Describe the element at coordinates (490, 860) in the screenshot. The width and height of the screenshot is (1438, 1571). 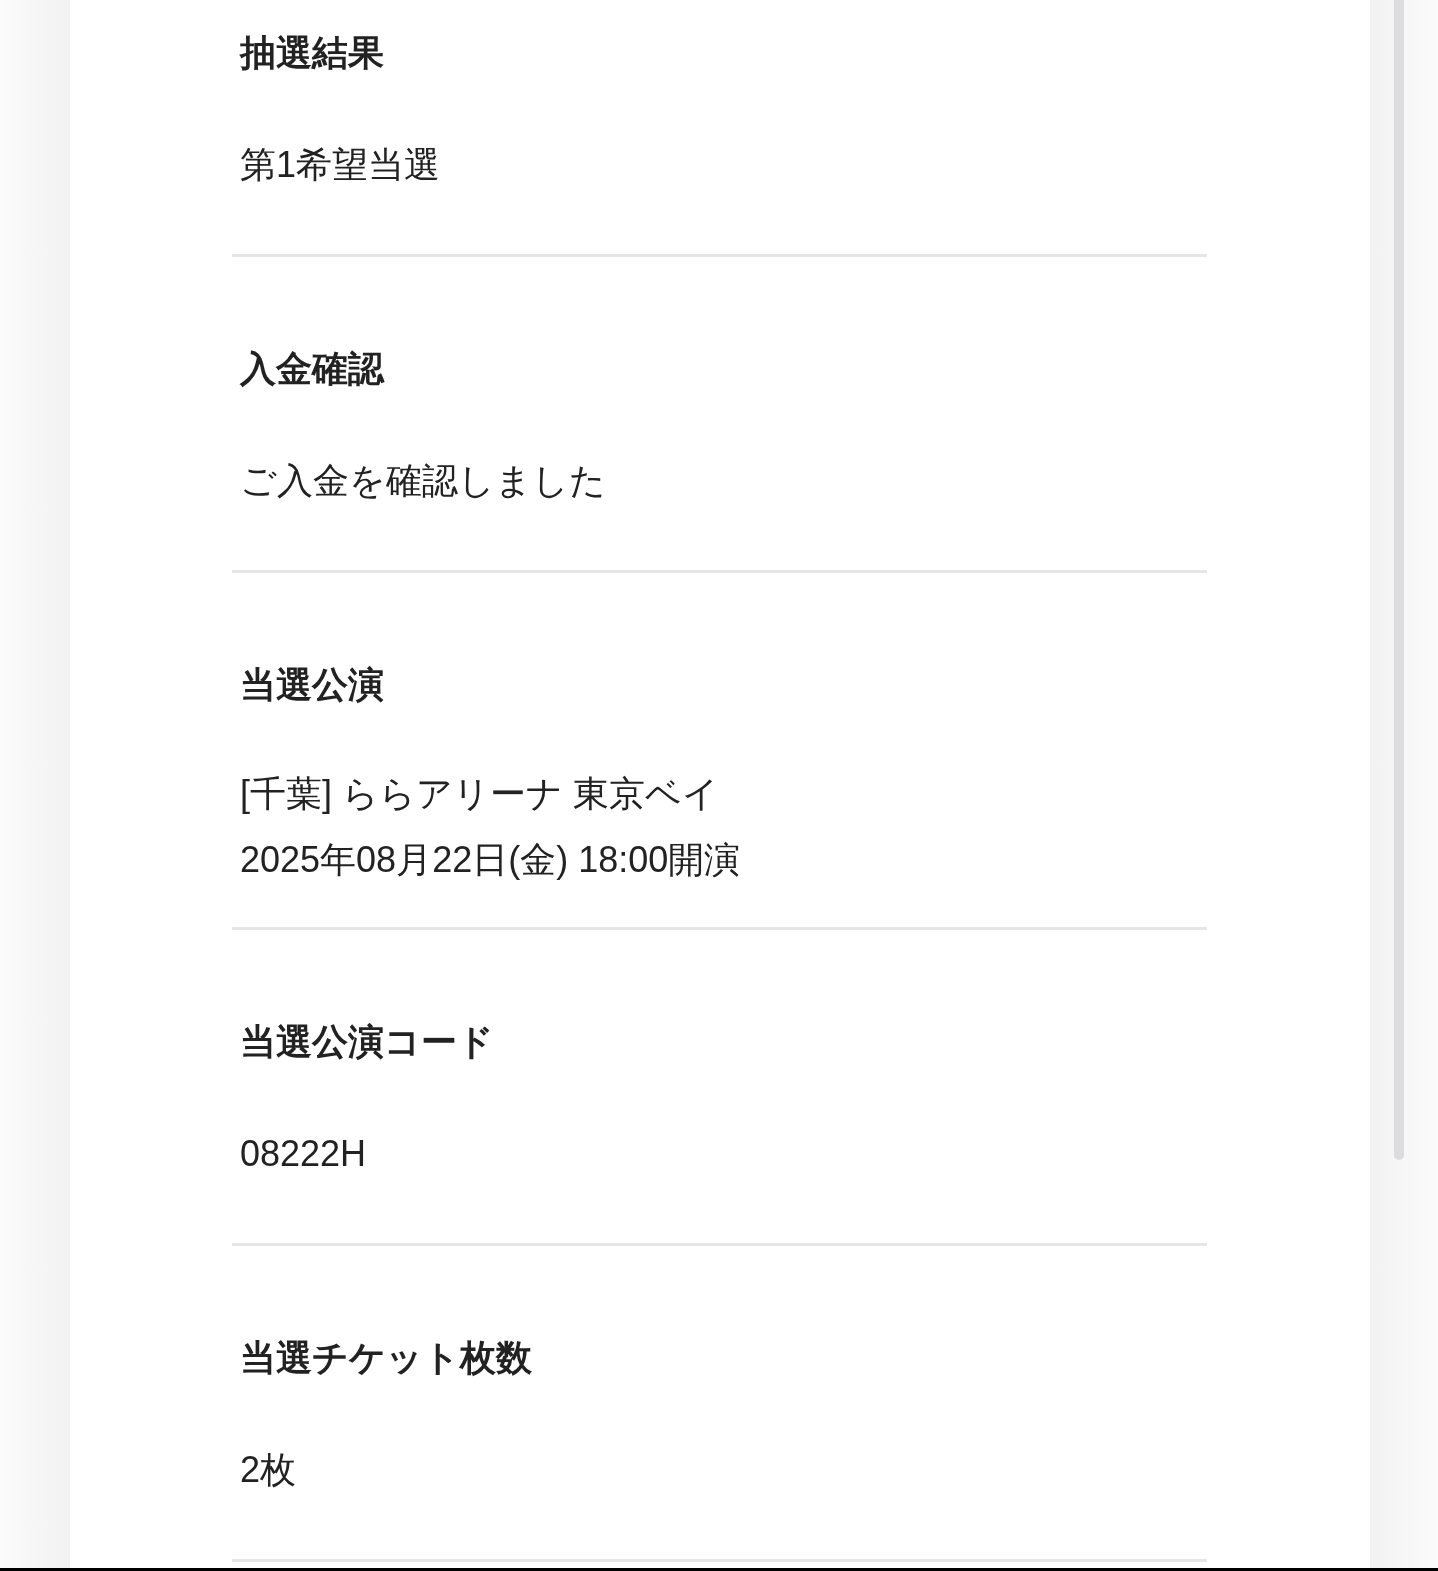
I see `field-value: 2025年08月22日(金) 18:00開演` at that location.